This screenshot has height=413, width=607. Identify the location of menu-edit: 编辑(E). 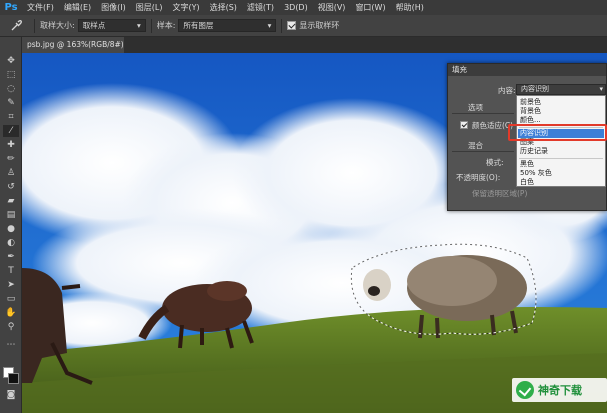
(77, 7).